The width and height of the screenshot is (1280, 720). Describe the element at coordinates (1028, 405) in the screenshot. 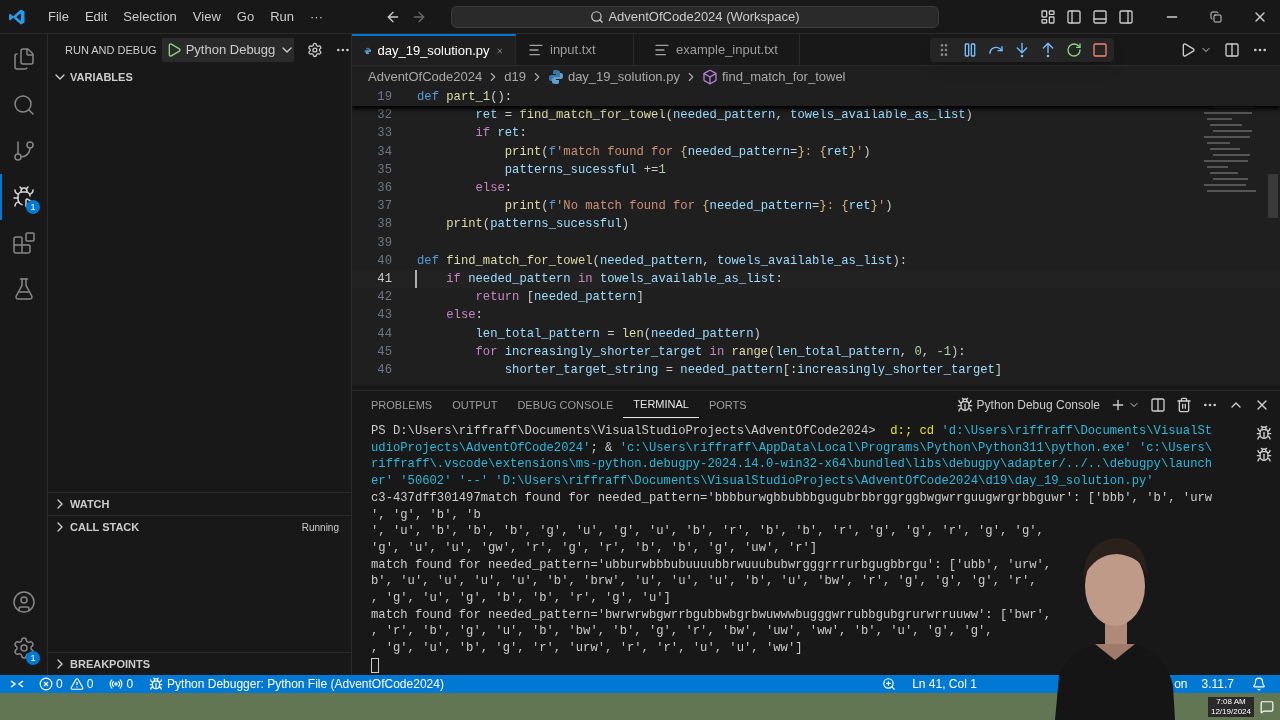

I see `terminal-selector: Python Debug Console` at that location.